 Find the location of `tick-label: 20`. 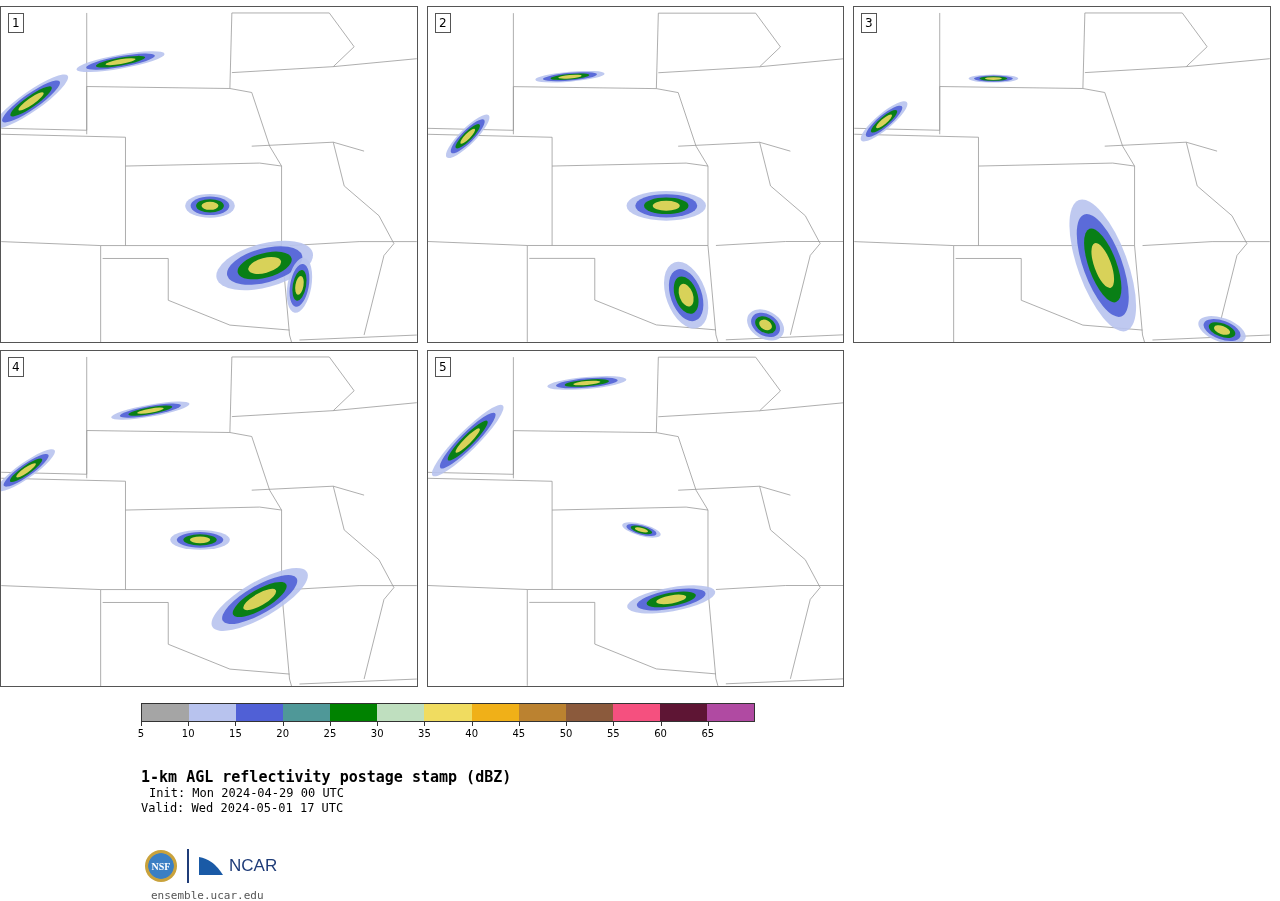

tick-label: 20 is located at coordinates (283, 734).